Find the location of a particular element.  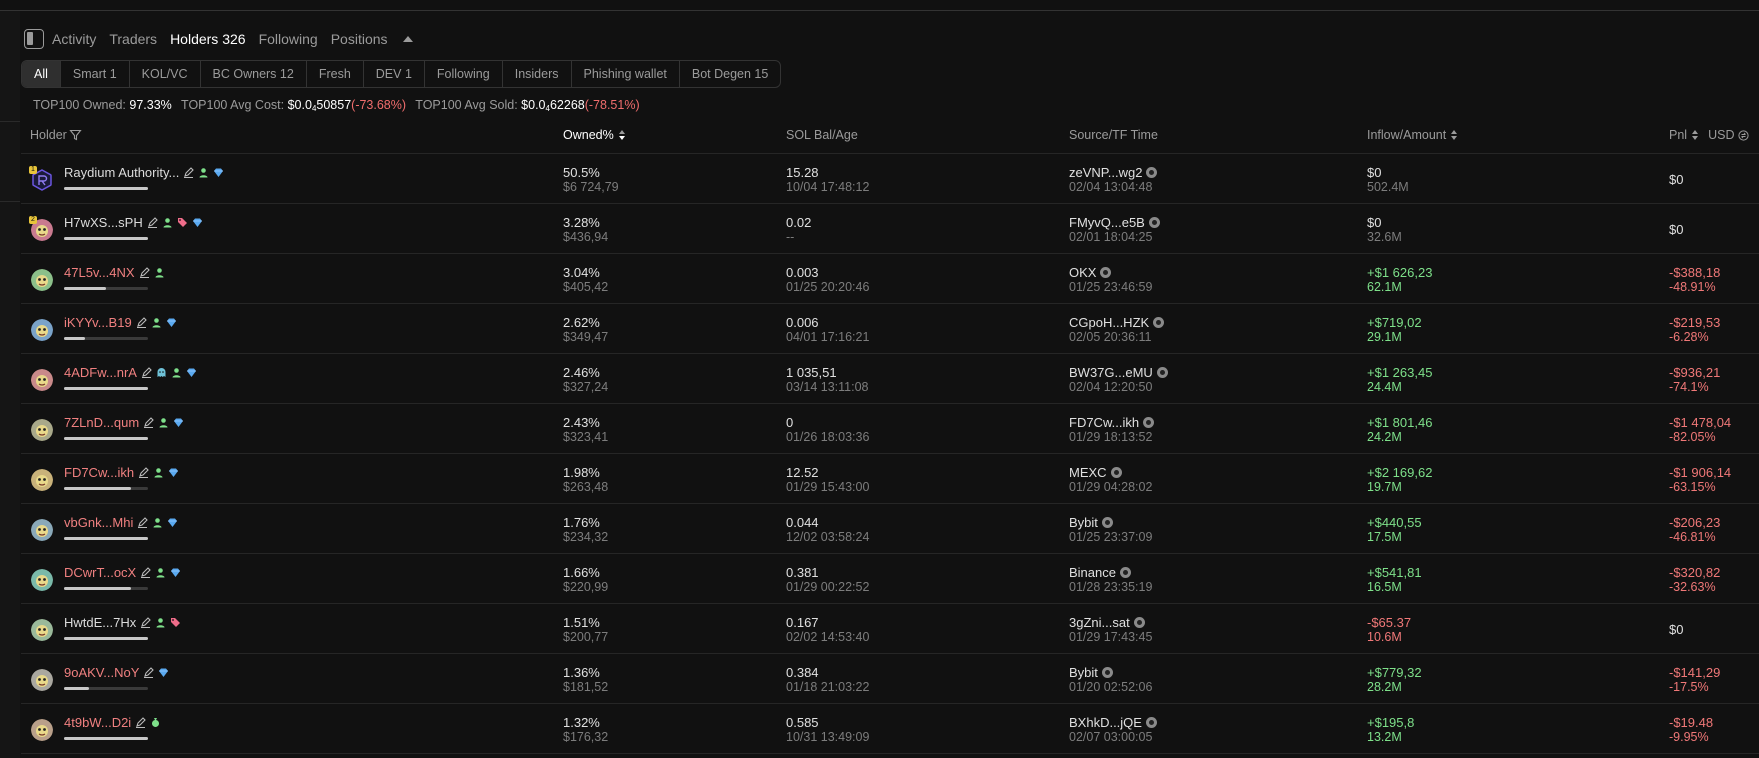

holder-address: 4t9bW...D2i is located at coordinates (97, 722).